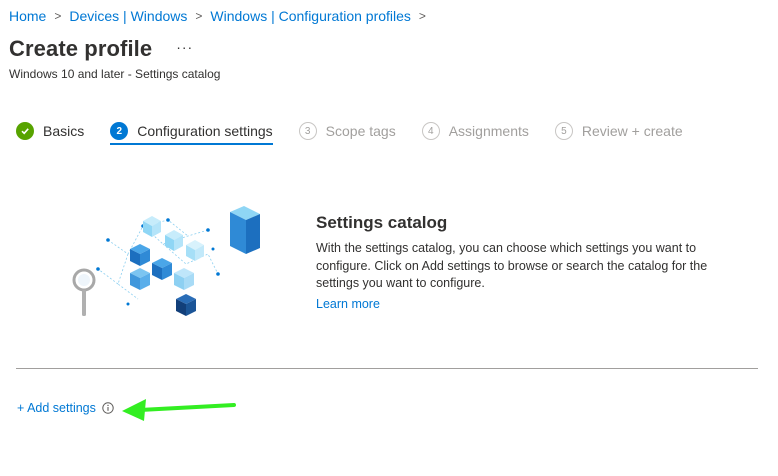  What do you see at coordinates (307, 131) in the screenshot?
I see `step-number: 3` at bounding box center [307, 131].